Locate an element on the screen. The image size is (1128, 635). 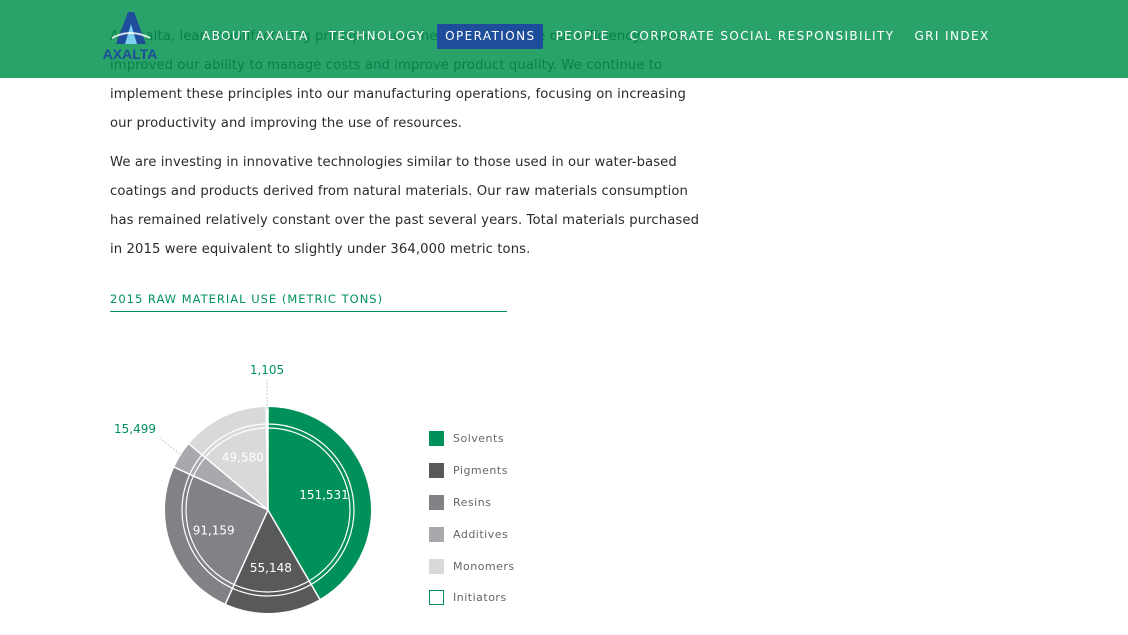
nav-item-technology: TECHNOLOGY is located at coordinates (377, 36).